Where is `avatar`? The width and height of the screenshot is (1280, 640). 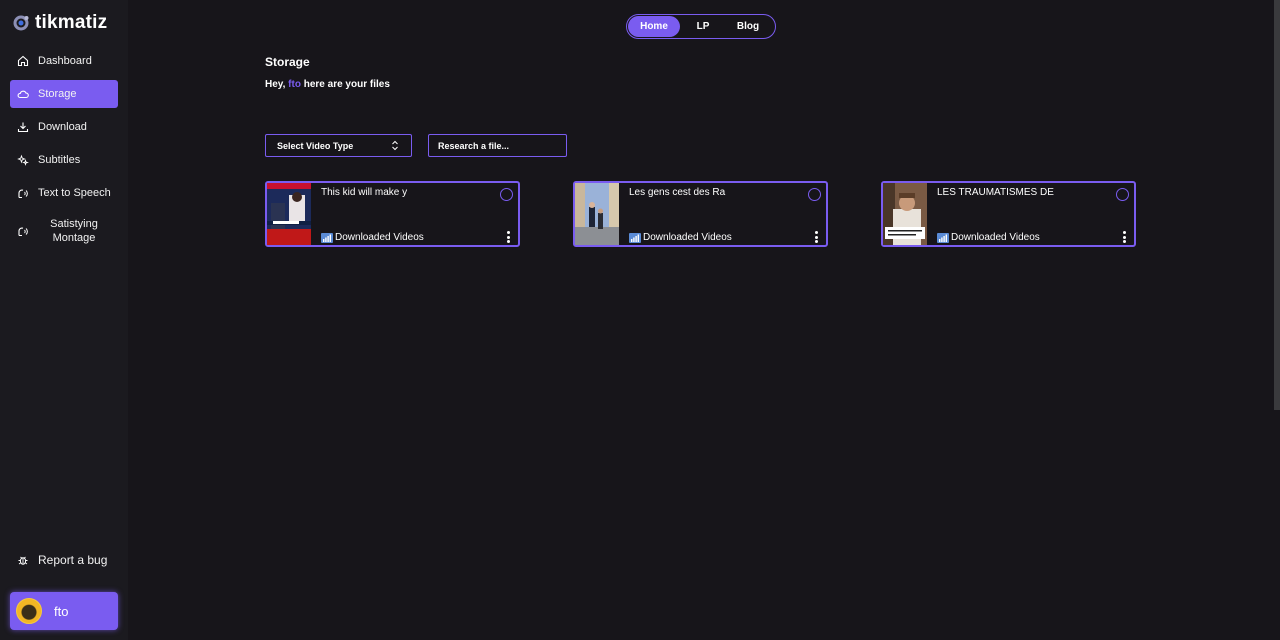 avatar is located at coordinates (29, 611).